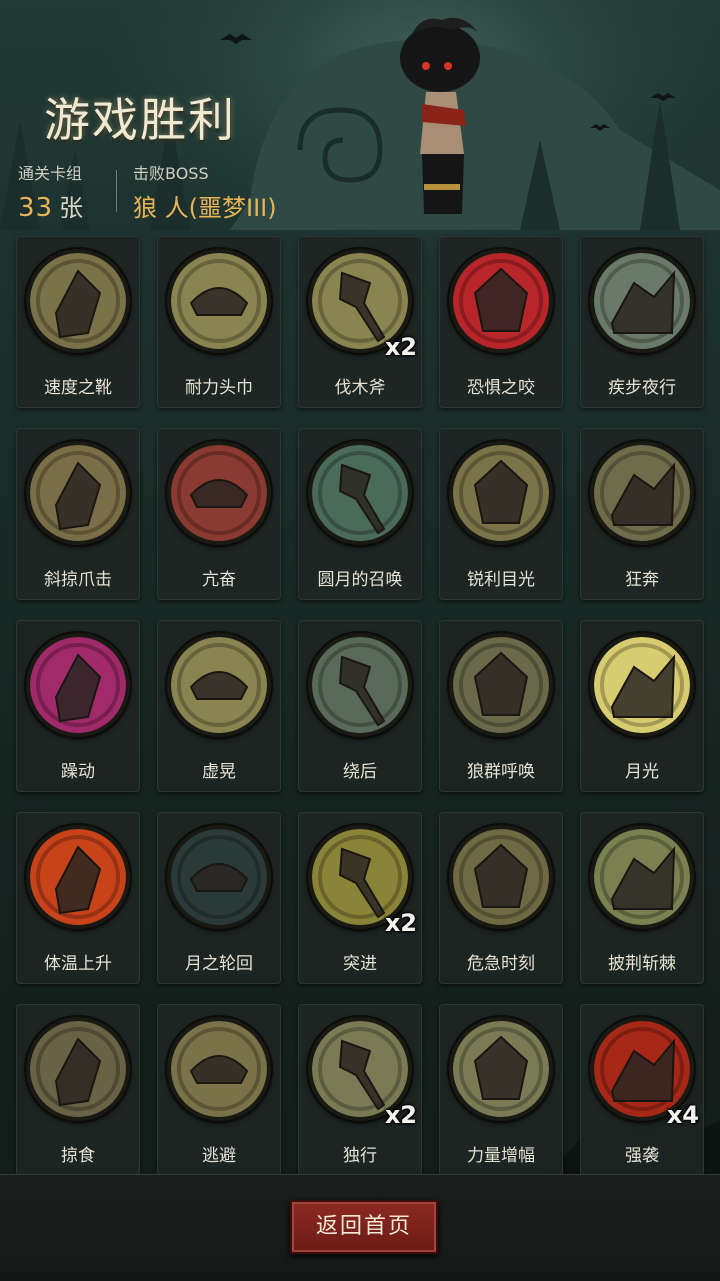 Image resolution: width=720 pixels, height=1281 pixels. I want to click on bandana-icon, so click(219, 301).